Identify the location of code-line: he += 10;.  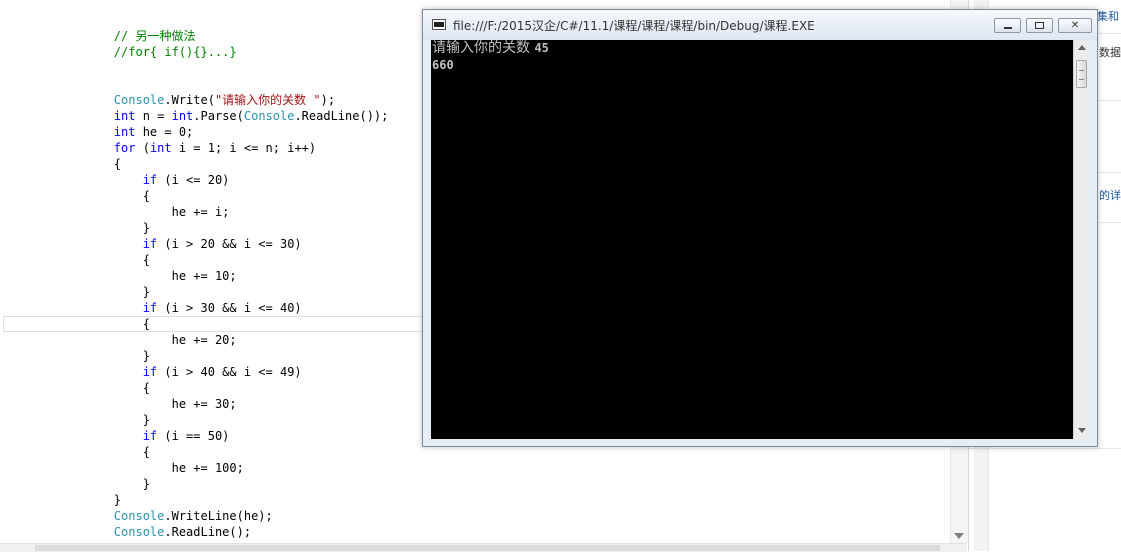
(146, 276).